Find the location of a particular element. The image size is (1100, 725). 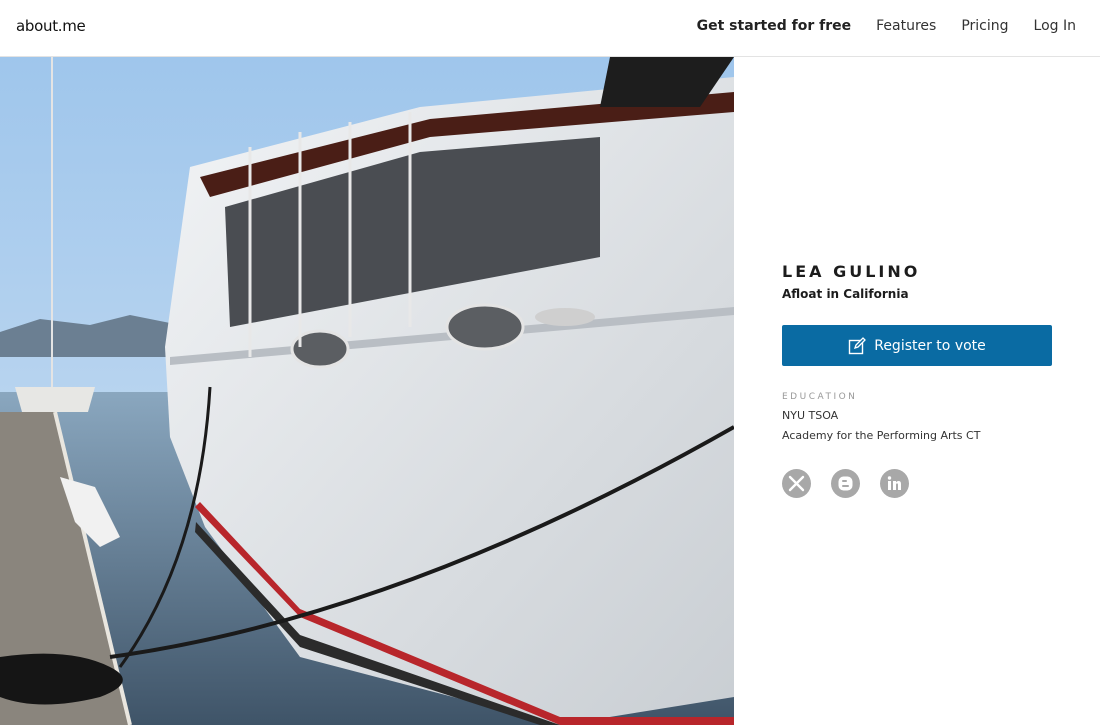

login-link: Log In is located at coordinates (1055, 26).